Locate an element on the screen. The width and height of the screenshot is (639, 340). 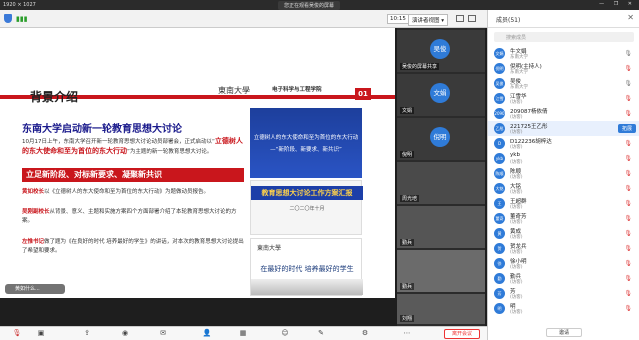
slide-page-number: 01 is located at coordinates (363, 94).